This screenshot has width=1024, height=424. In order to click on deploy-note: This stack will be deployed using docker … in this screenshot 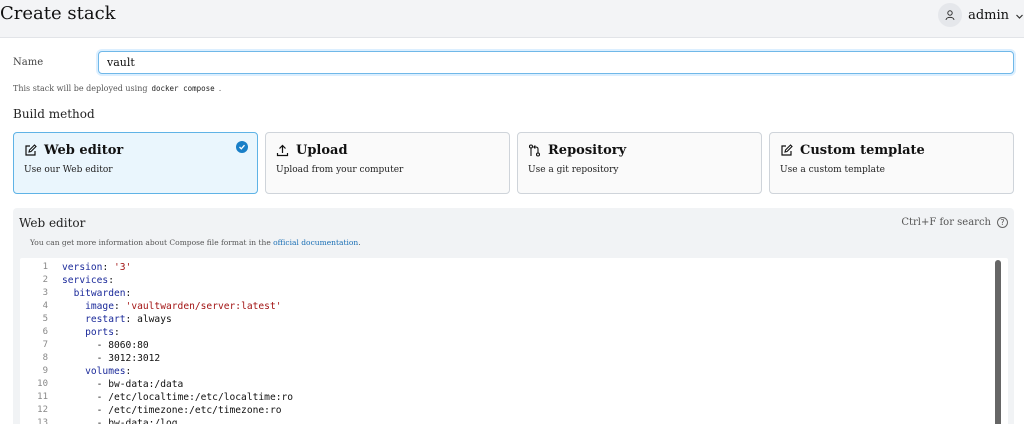, I will do `click(117, 88)`.